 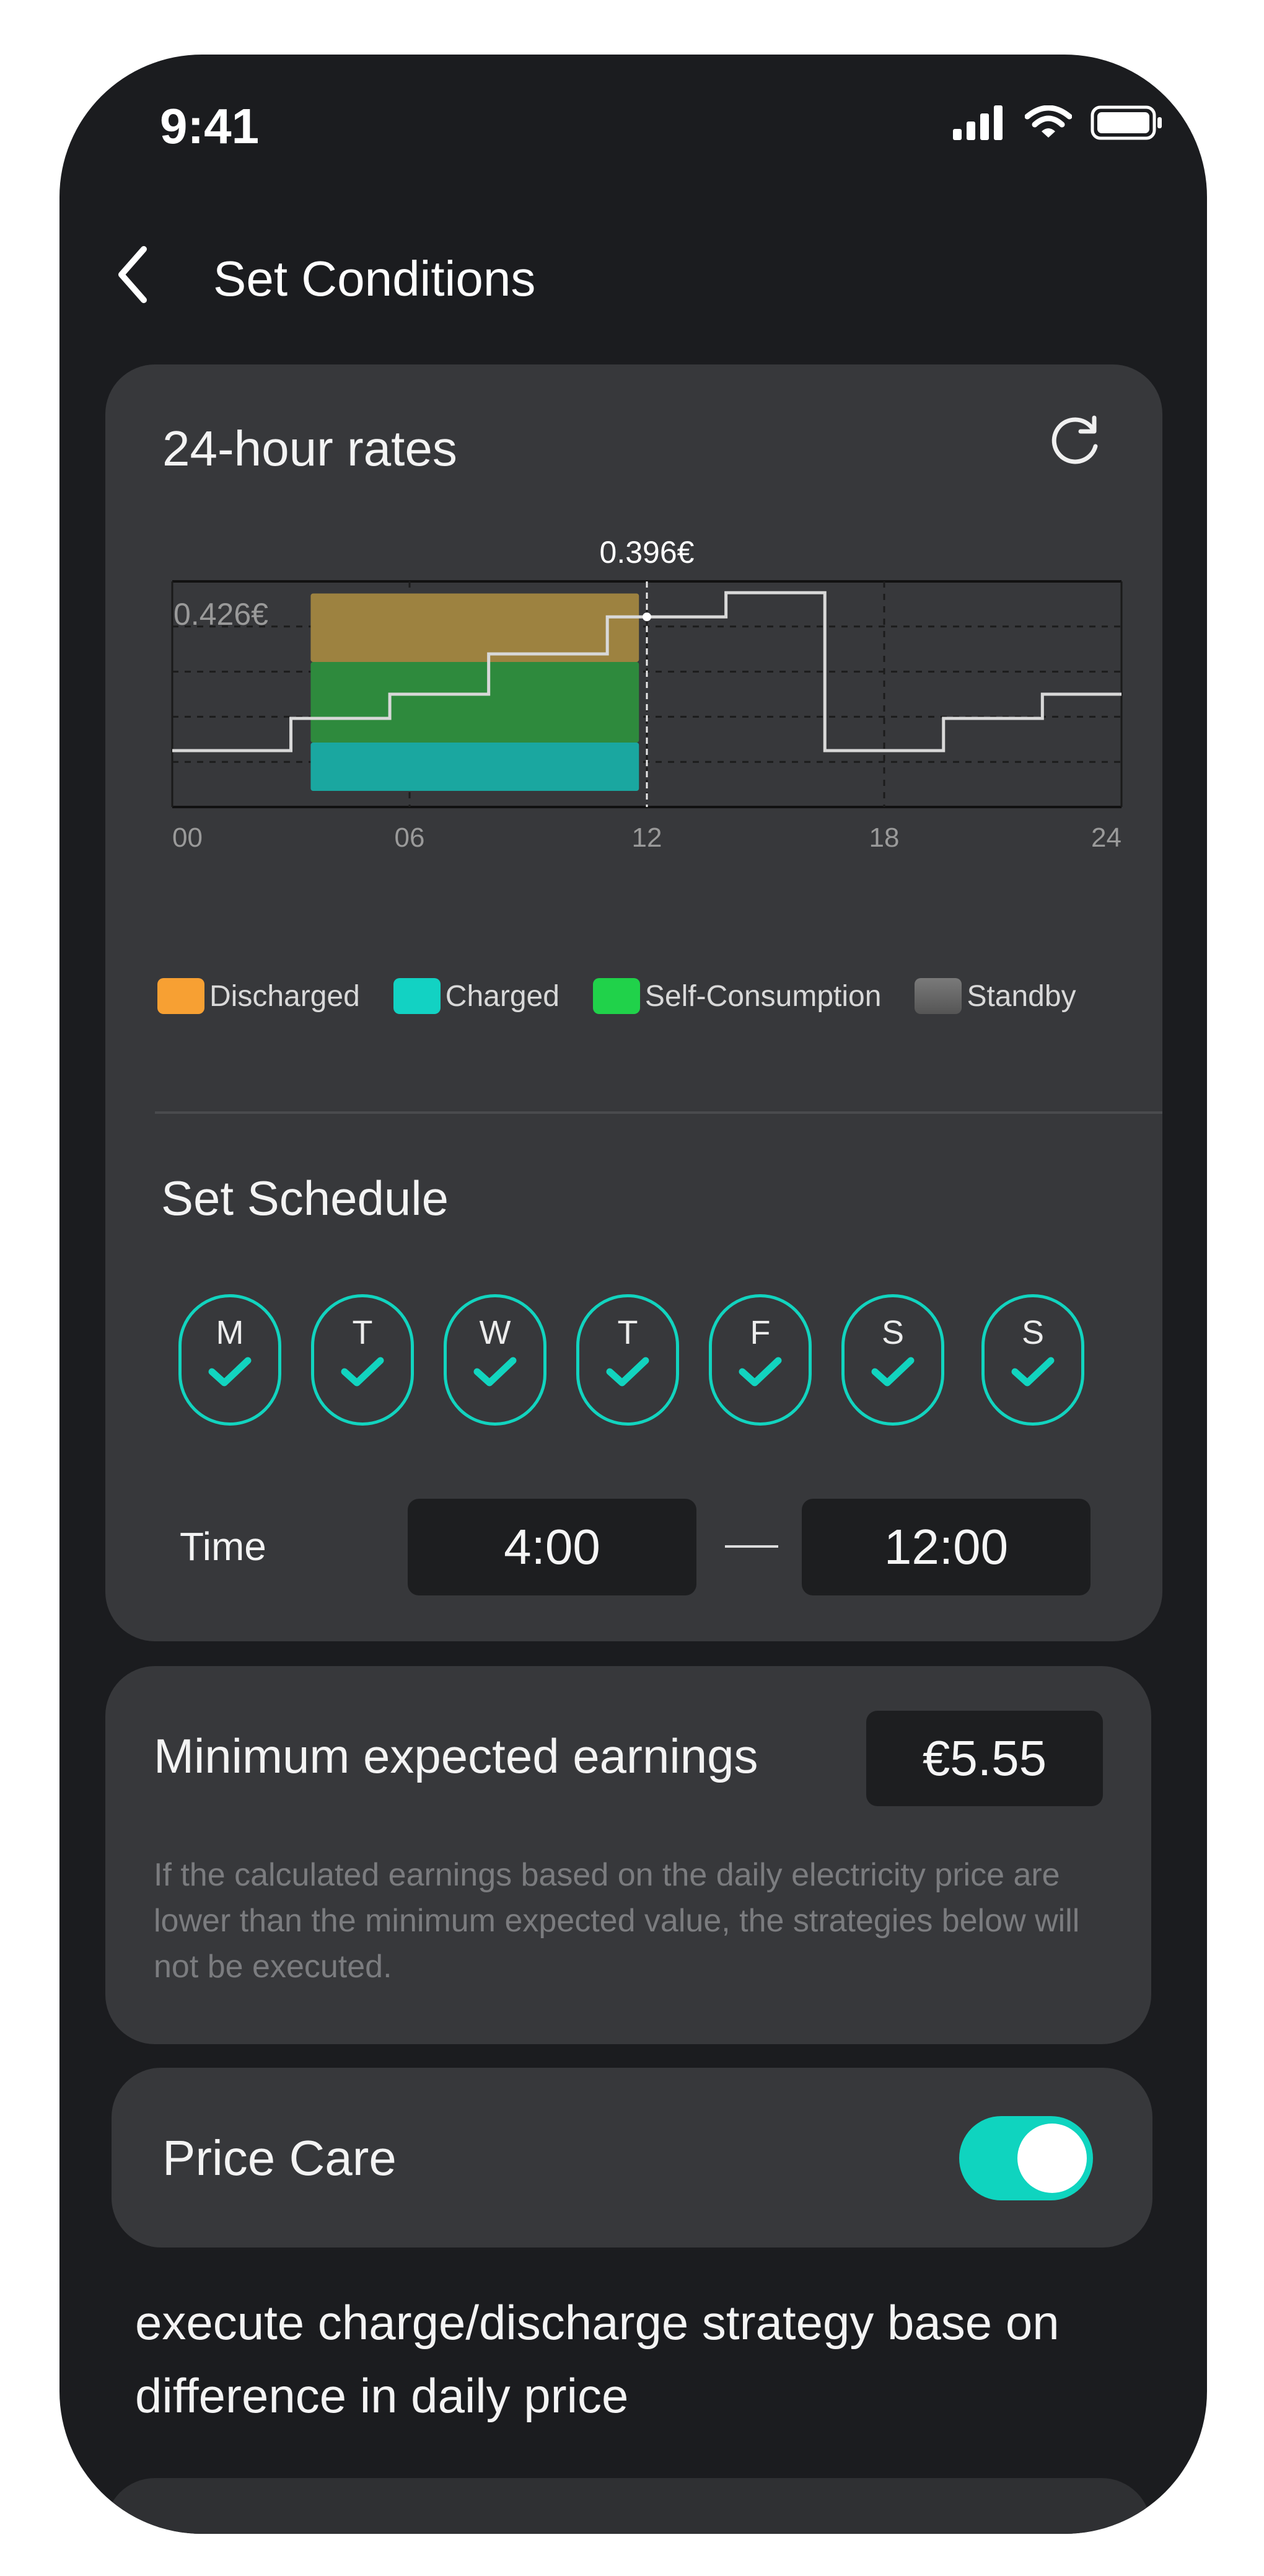 I want to click on weekday-selector: M T W T F S S, so click(x=643, y=1362).